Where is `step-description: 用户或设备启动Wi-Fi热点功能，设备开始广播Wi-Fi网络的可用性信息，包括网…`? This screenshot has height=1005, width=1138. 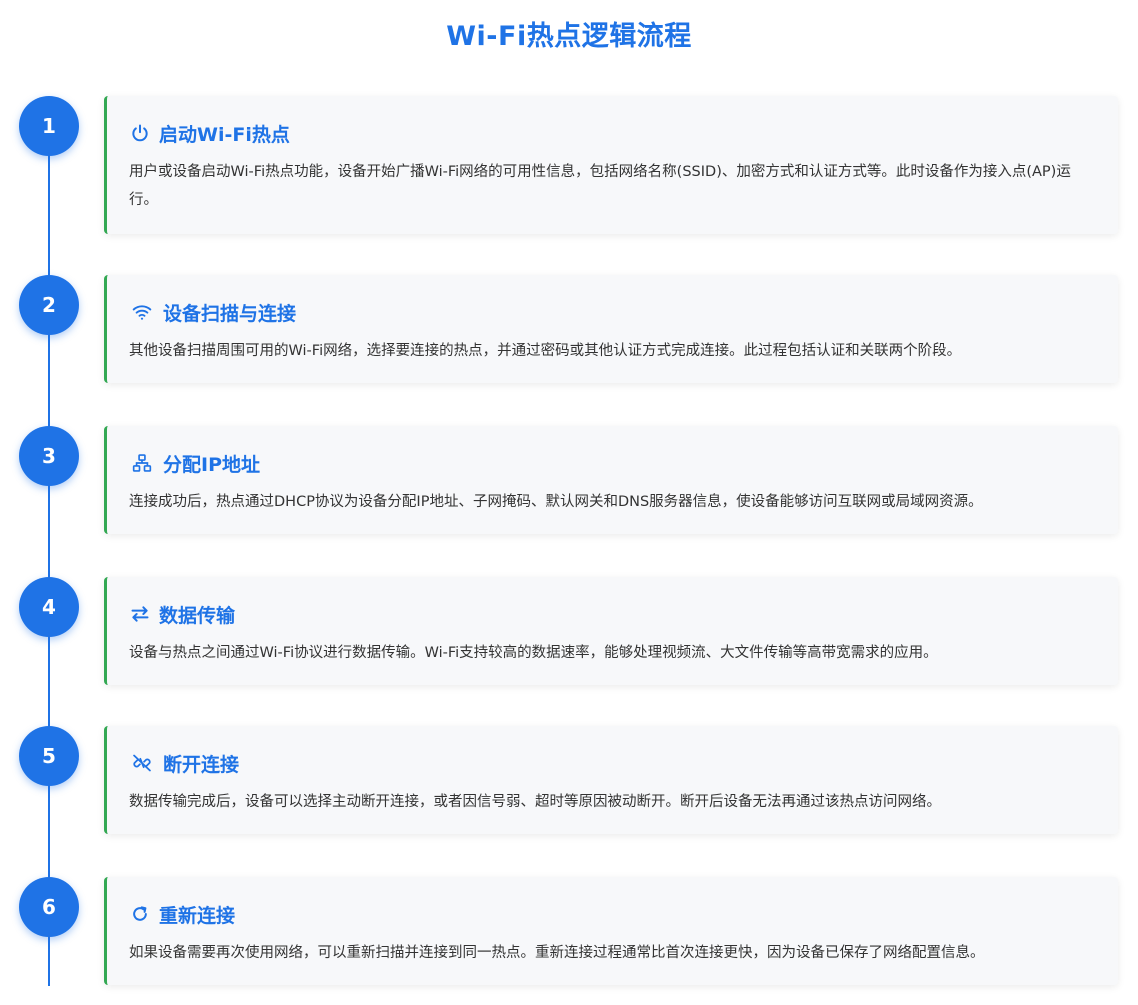 step-description: 用户或设备启动Wi-Fi热点功能，设备开始广播Wi-Fi网络的可用性信息，包括网… is located at coordinates (600, 186).